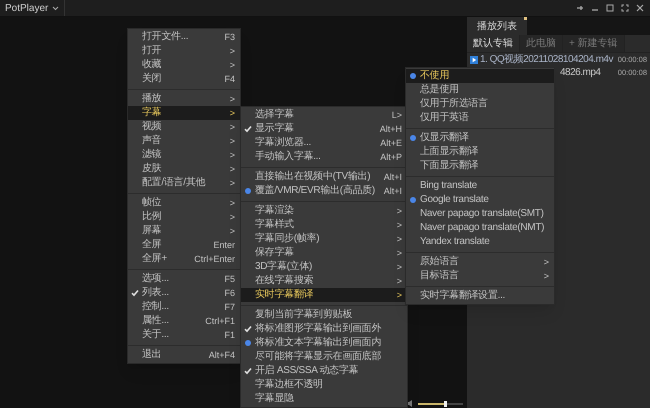  What do you see at coordinates (184, 245) in the screenshot?
I see `menu-item: 全屏 Enter` at bounding box center [184, 245].